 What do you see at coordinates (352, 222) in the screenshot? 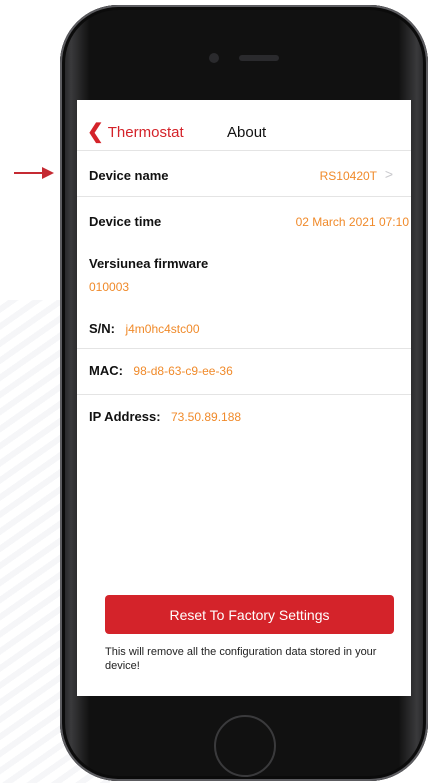
I see `device-time-value: 02 March 2021 07:10` at bounding box center [352, 222].